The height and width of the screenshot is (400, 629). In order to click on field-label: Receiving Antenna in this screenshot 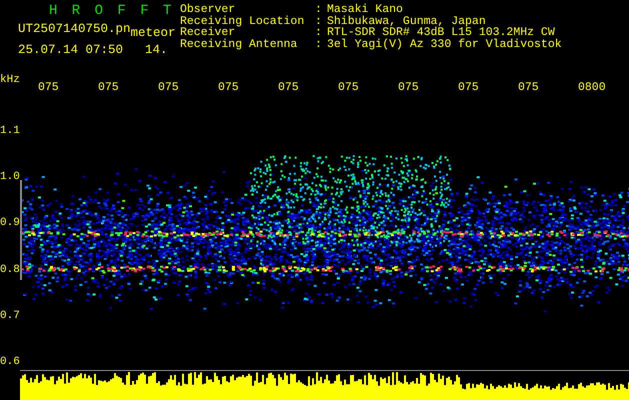, I will do `click(239, 44)`.